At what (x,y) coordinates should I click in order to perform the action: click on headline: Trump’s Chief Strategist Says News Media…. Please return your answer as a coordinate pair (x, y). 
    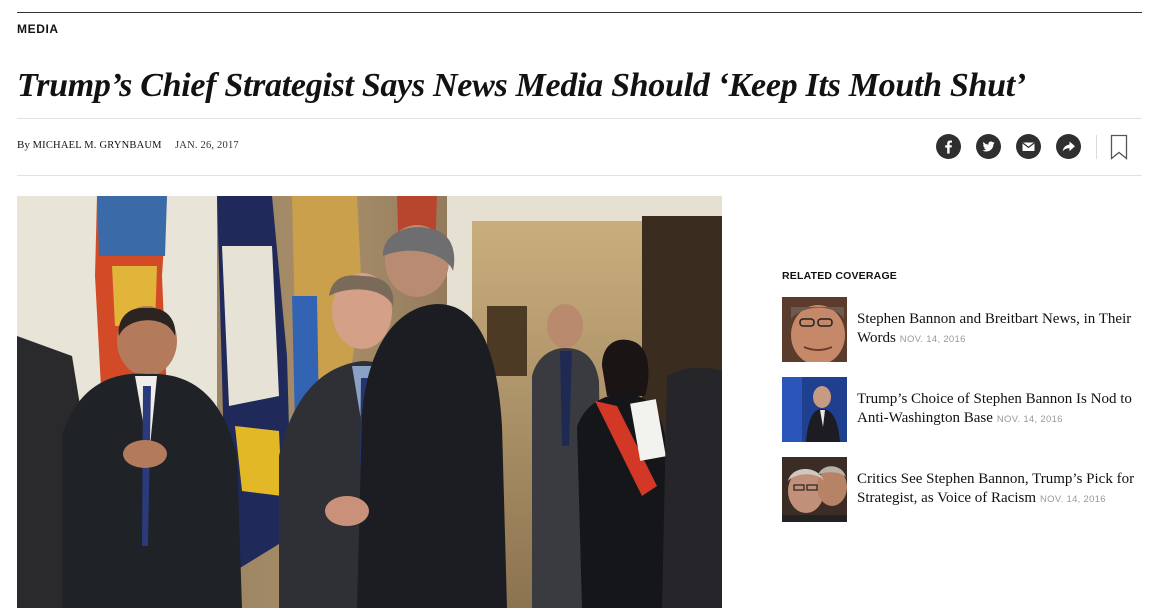
    Looking at the image, I should click on (521, 85).